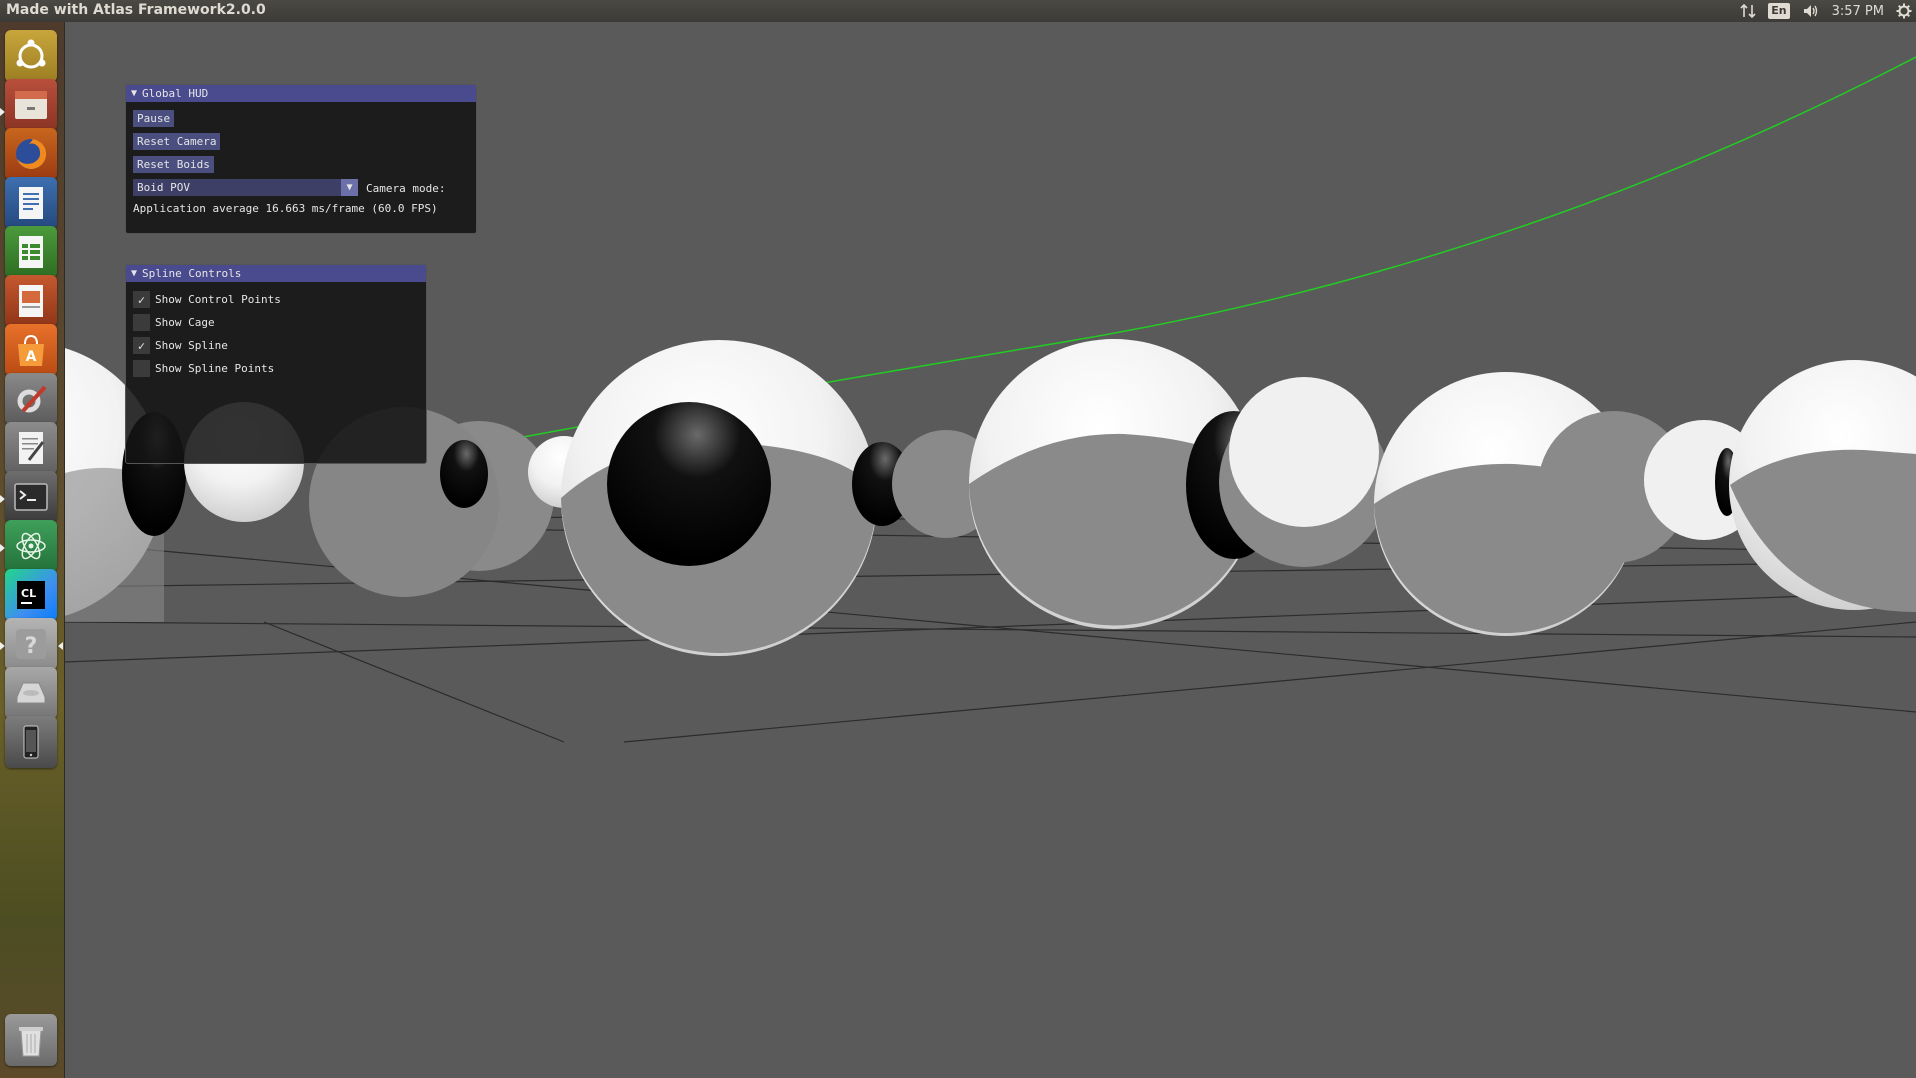 This screenshot has width=1916, height=1078. What do you see at coordinates (31, 399) in the screenshot?
I see `settings-icon` at bounding box center [31, 399].